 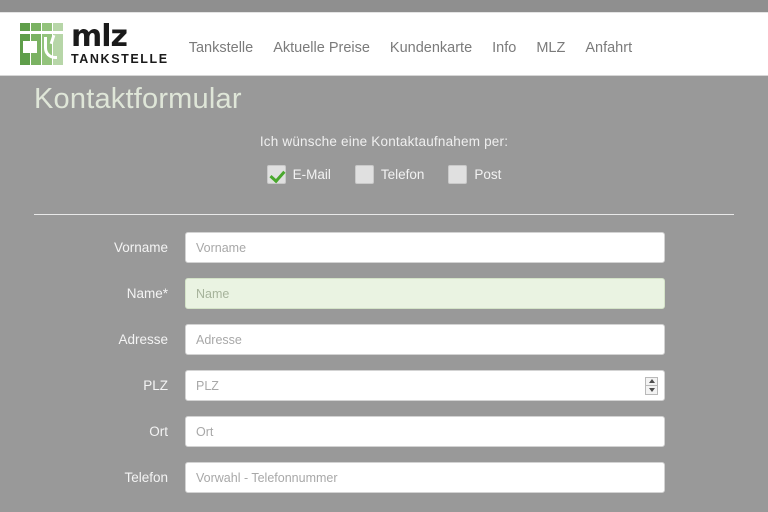 I want to click on form-row-telefon: Telefon Vorwahl - Telefonnummer, so click(x=384, y=477).